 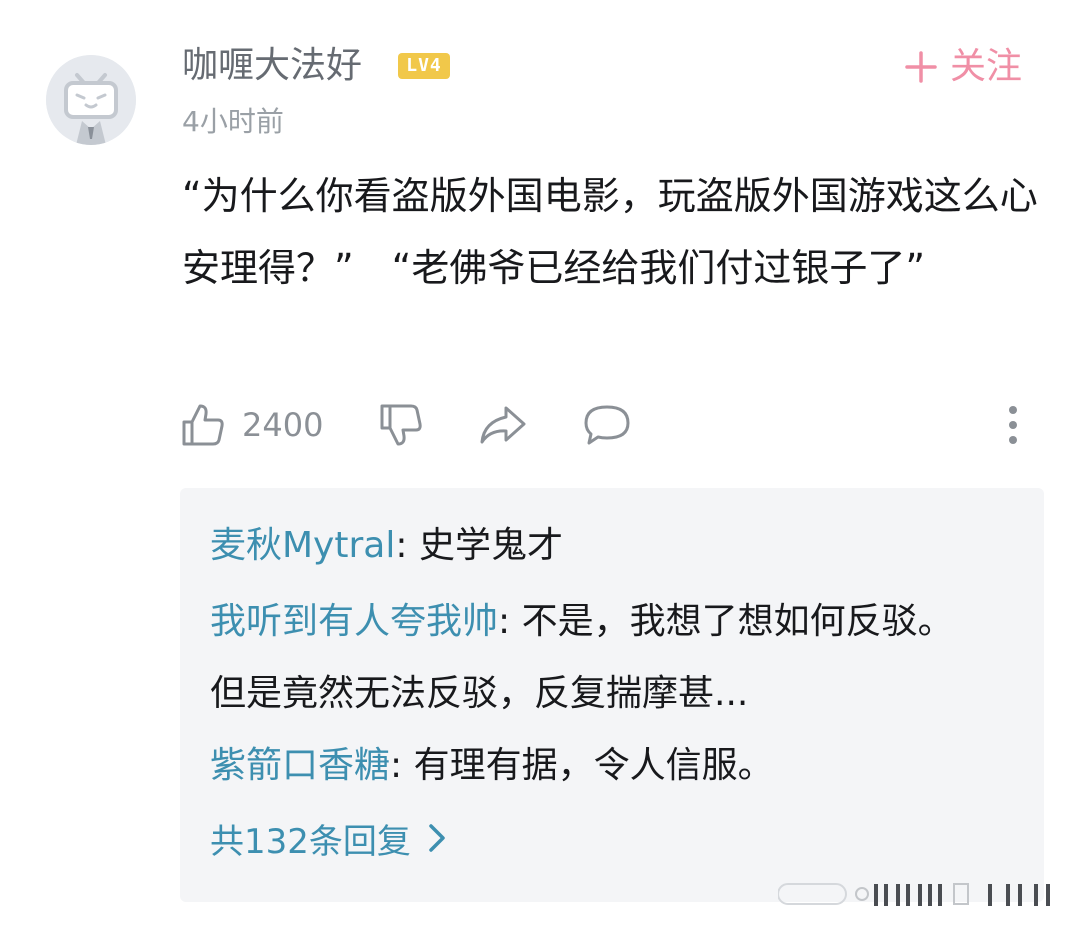 I want to click on dislike-button, so click(x=401, y=425).